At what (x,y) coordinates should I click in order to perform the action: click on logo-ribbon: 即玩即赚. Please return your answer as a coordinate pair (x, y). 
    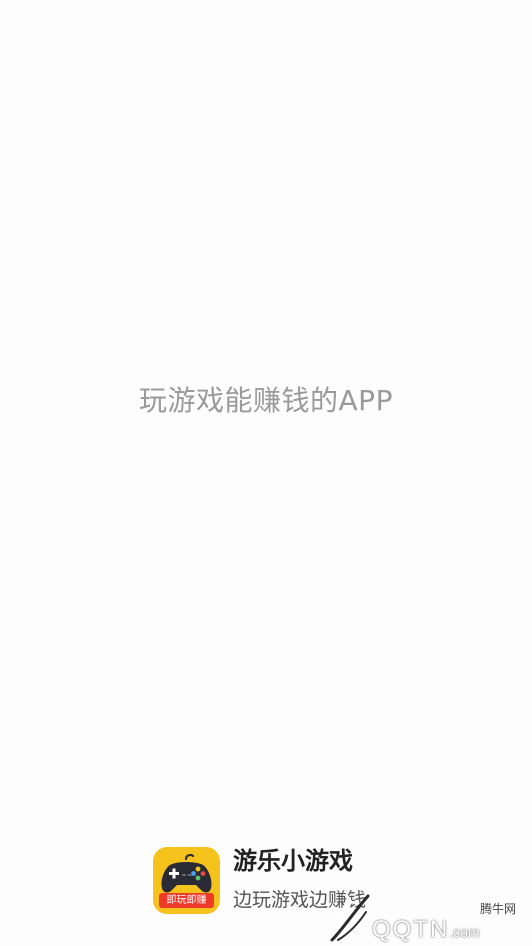
    Looking at the image, I should click on (186, 900).